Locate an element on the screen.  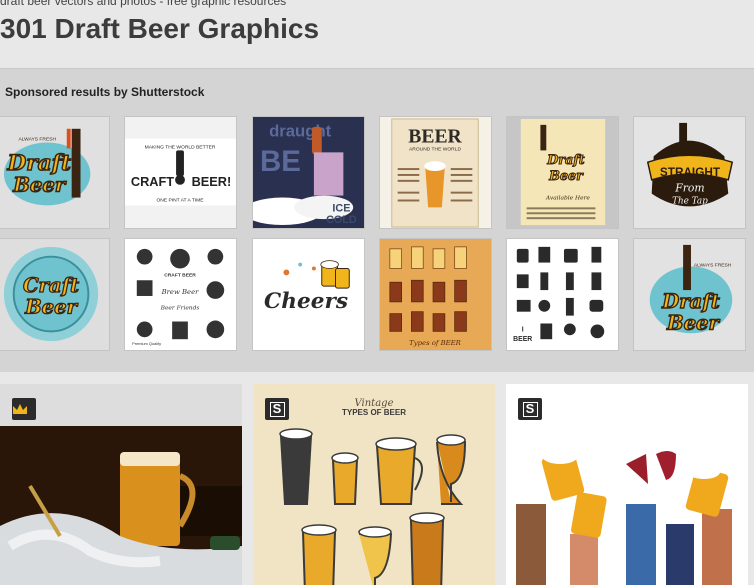
draft-beer-tap-graphic-alt: ALWAYS FRESH Draft Beer is located at coordinates (689, 294).